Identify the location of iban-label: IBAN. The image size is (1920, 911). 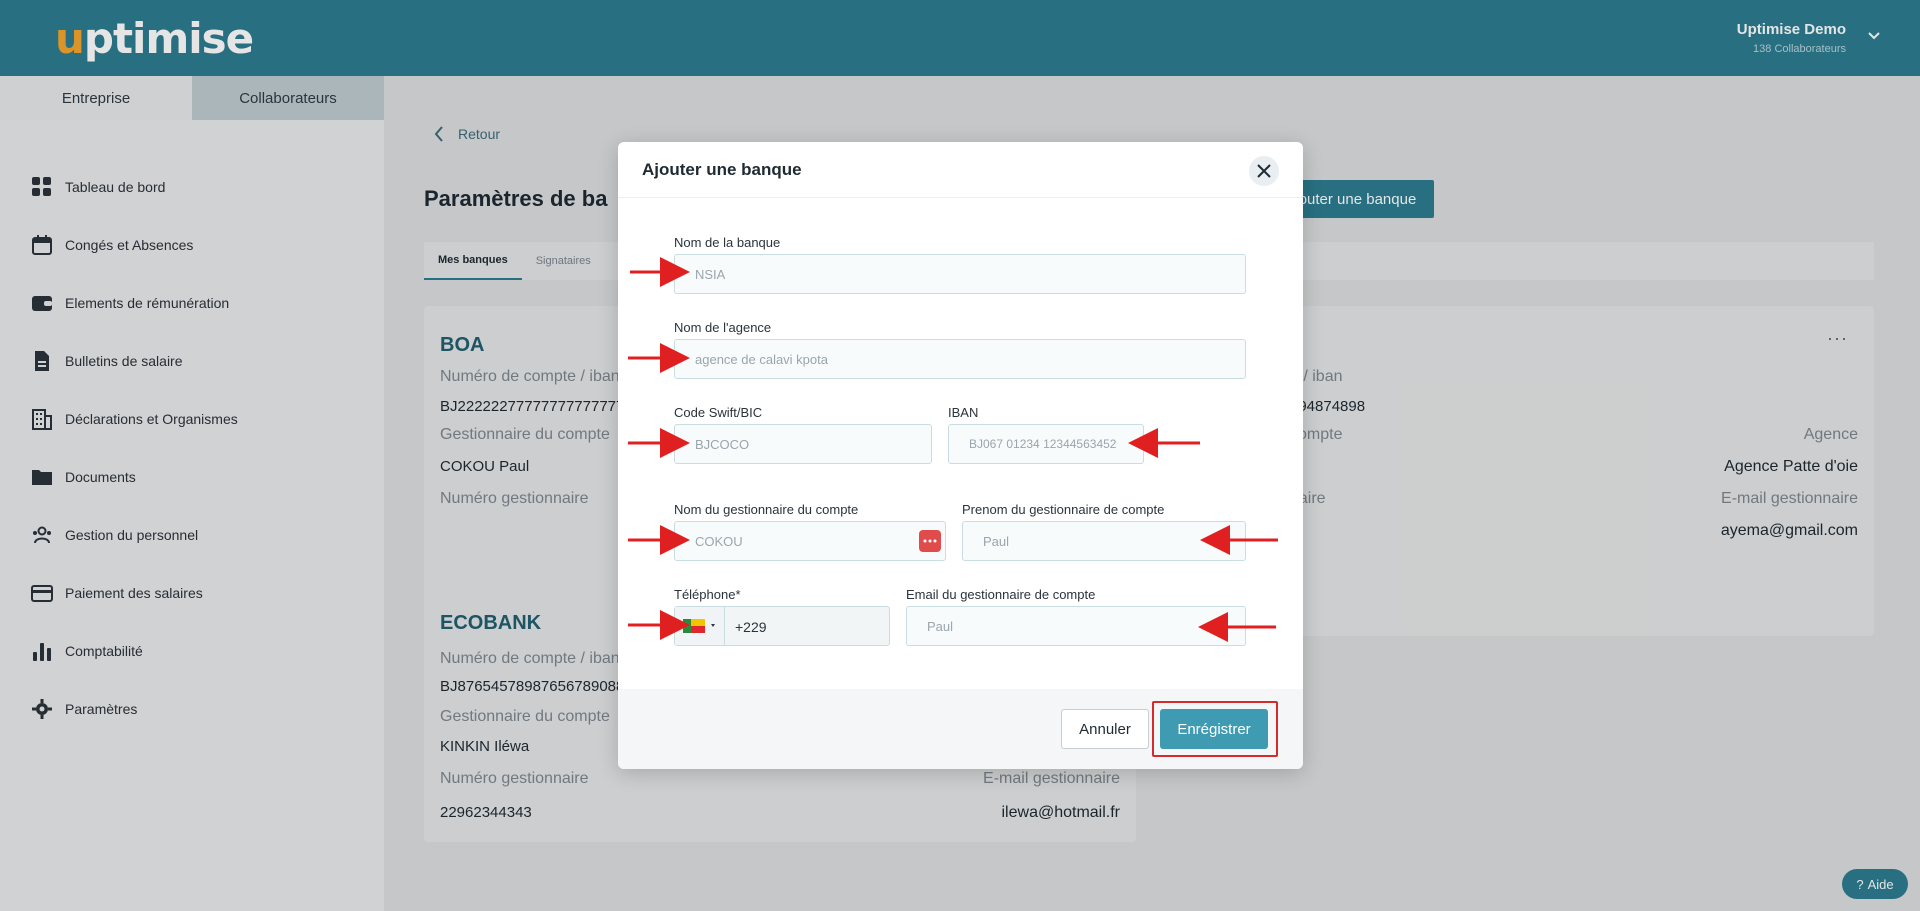
(963, 412).